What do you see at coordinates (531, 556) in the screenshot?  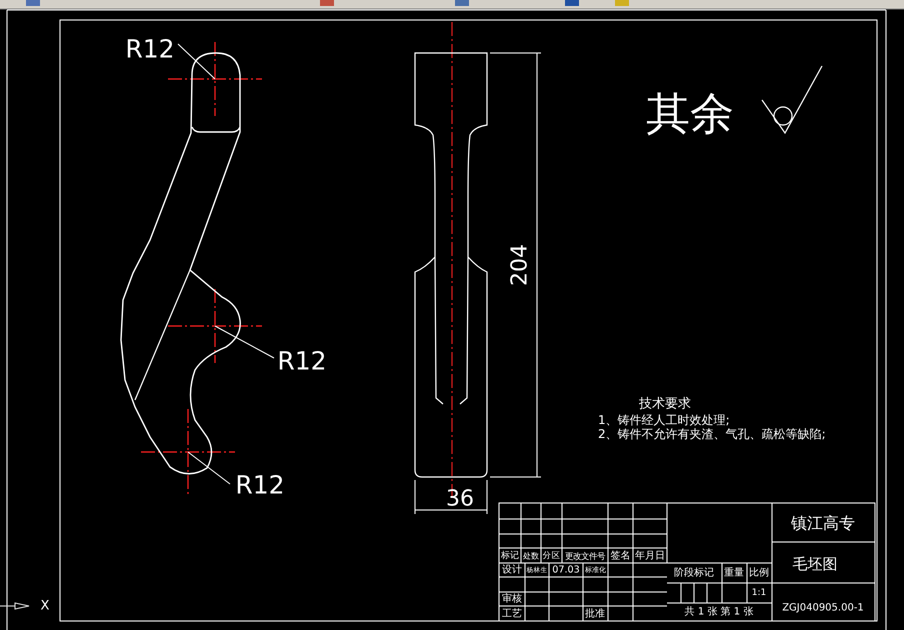 I see `header-label: 处数` at bounding box center [531, 556].